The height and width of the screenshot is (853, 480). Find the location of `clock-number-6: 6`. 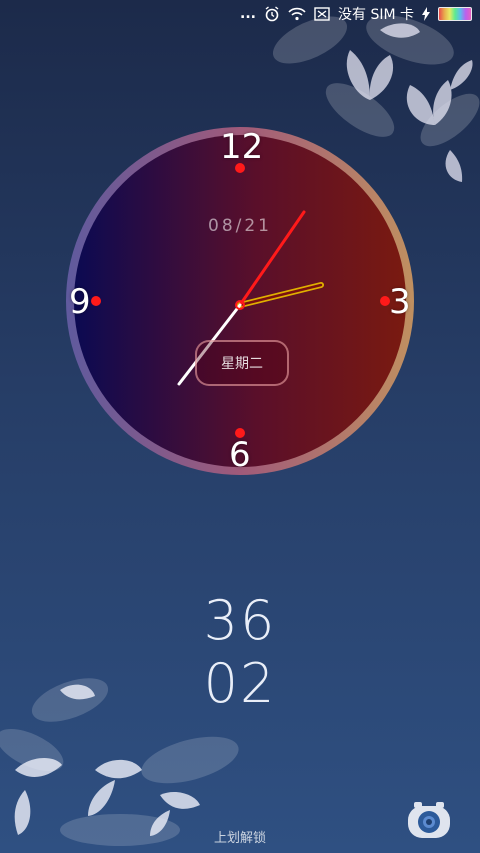

clock-number-6: 6 is located at coordinates (240, 455).